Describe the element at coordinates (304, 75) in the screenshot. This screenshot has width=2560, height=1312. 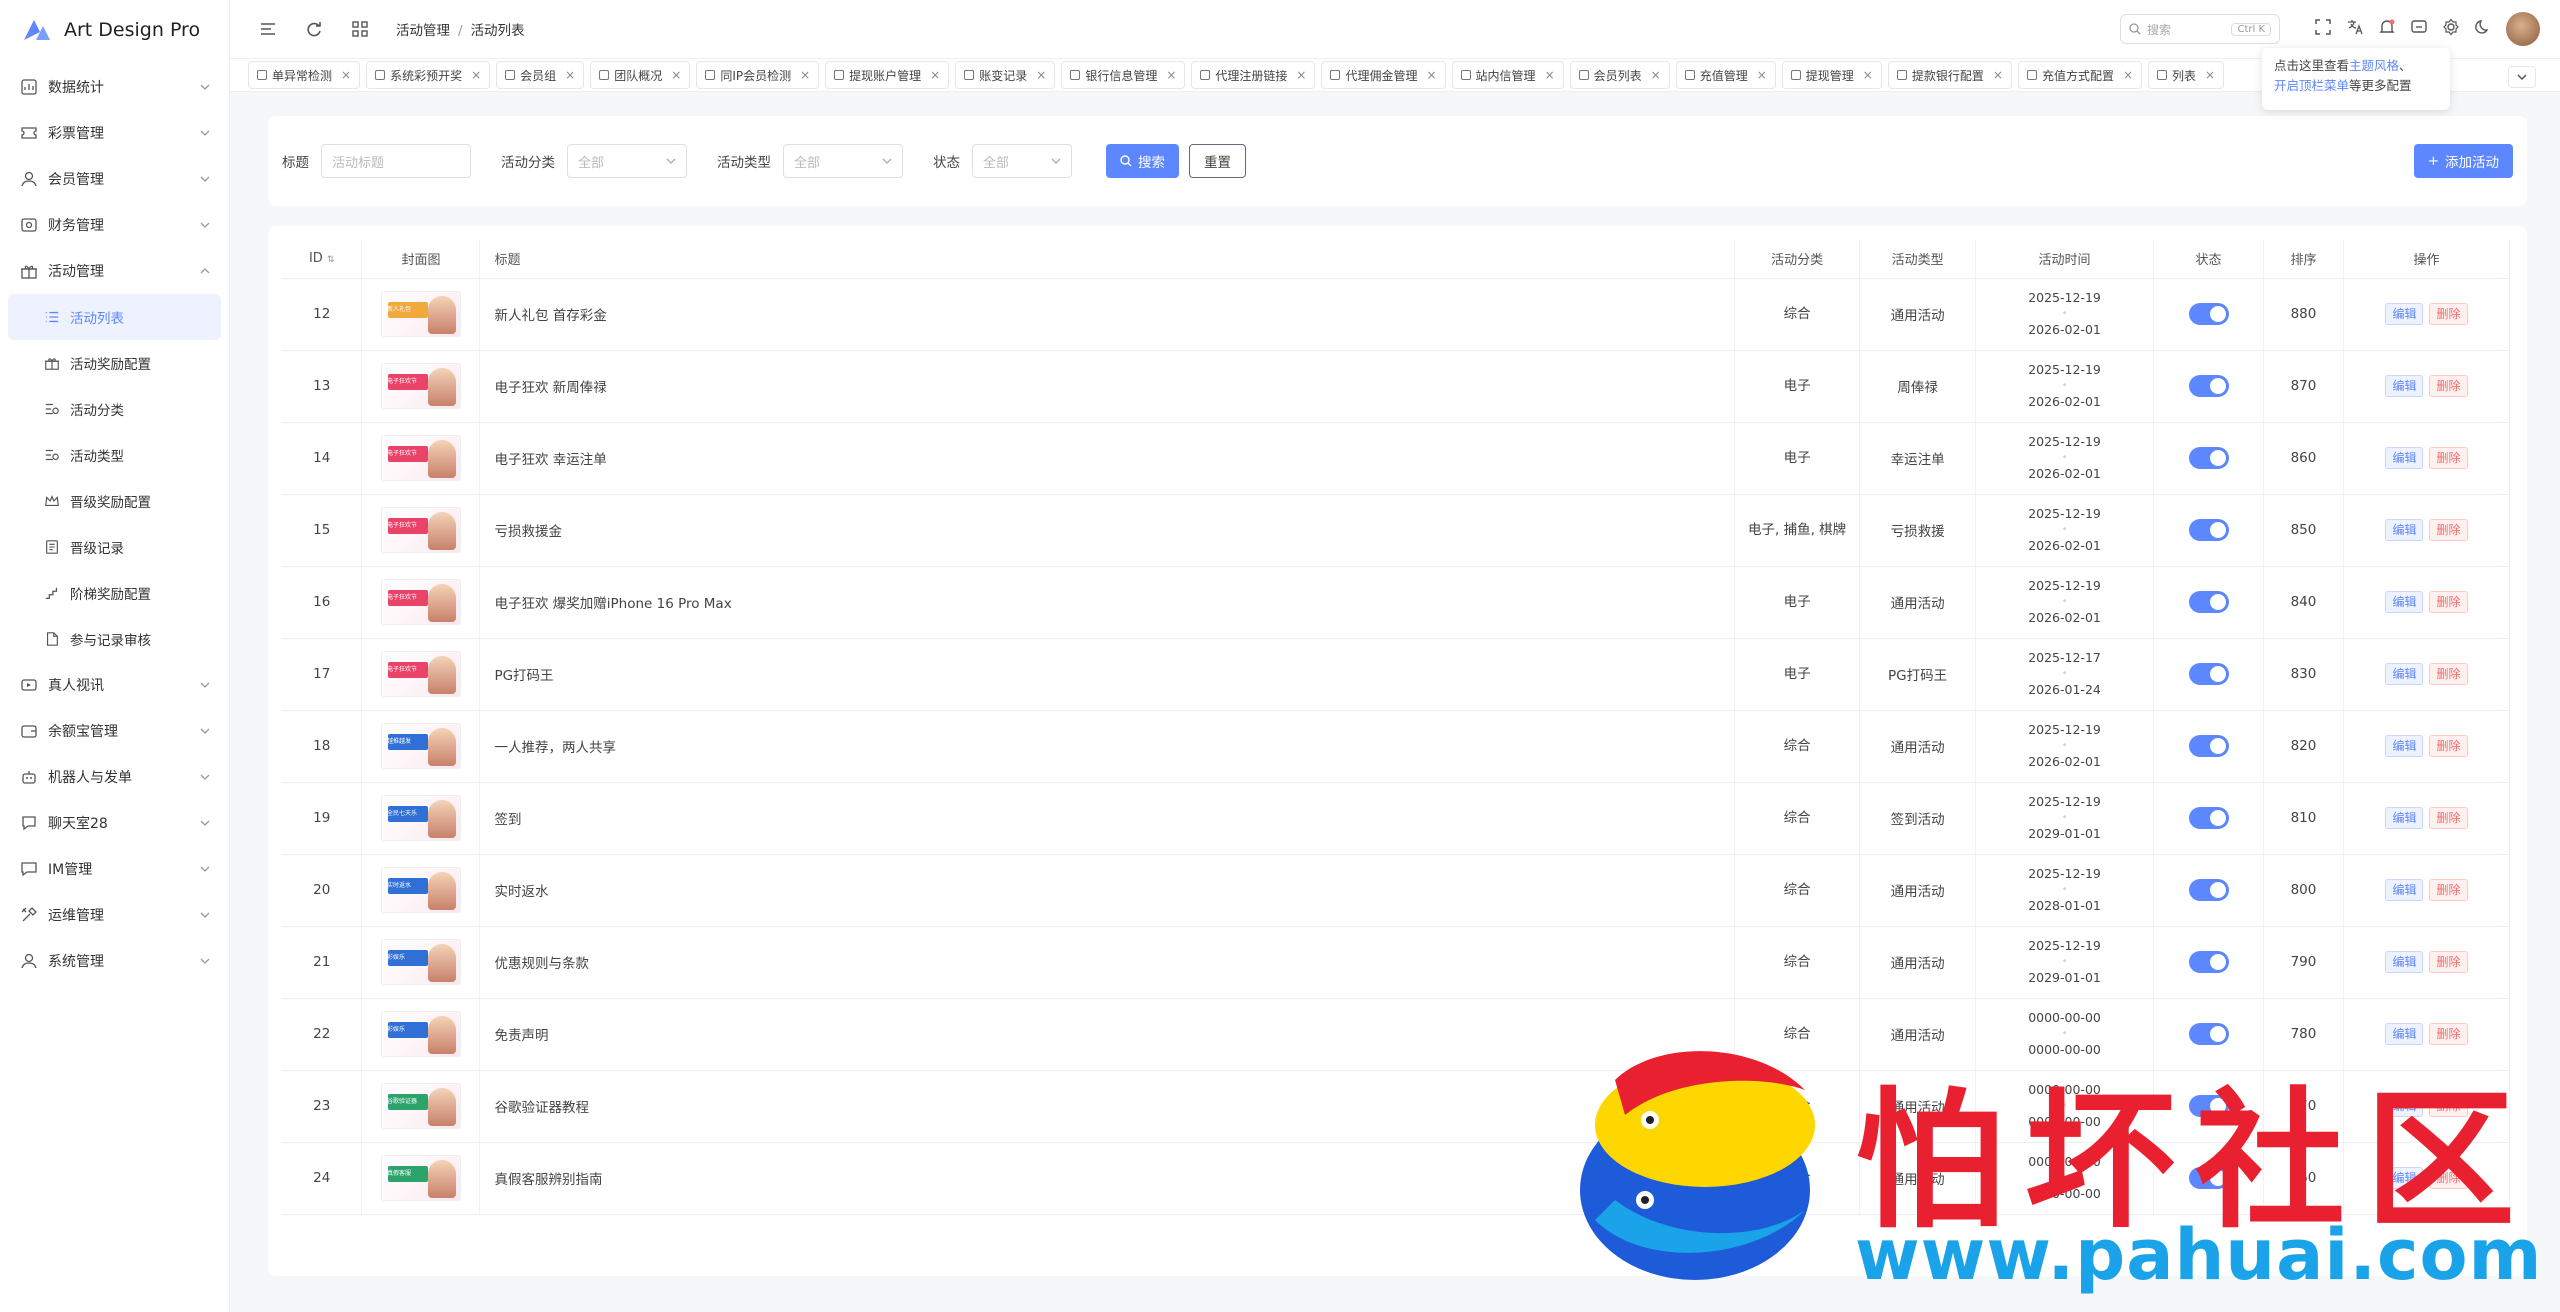
I see `tab-item: 单异常检测 ×` at that location.